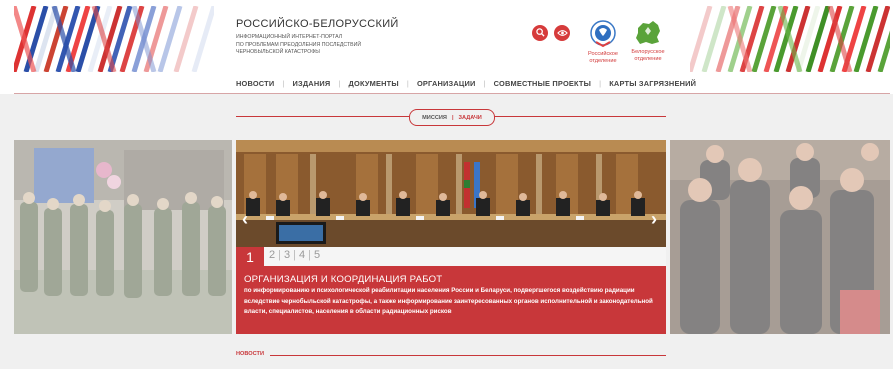 This screenshot has height=369, width=893. I want to click on header-divider, so click(452, 93).